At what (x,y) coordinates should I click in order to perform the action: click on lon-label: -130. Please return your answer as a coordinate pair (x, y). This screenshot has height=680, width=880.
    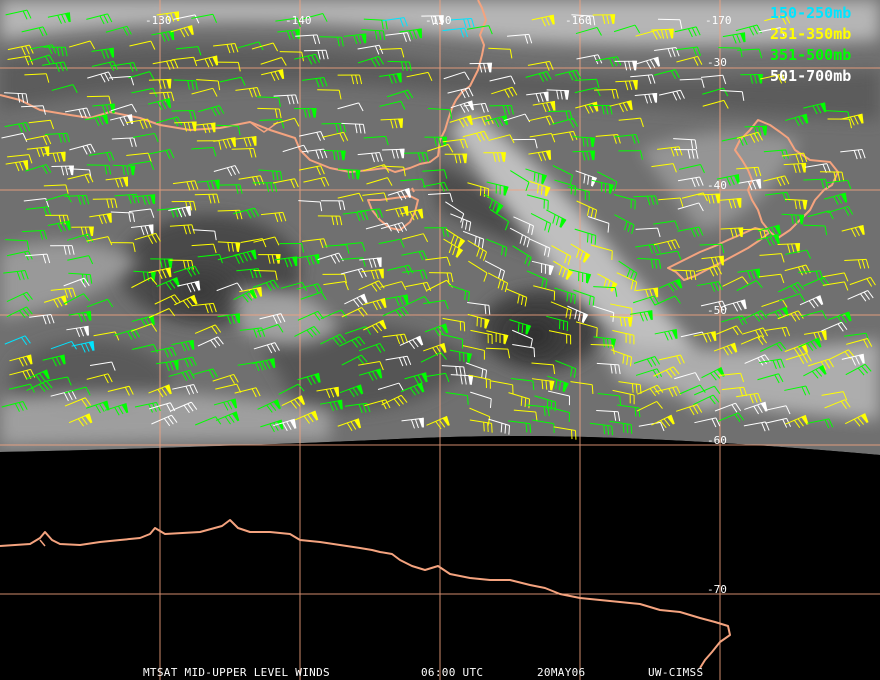
    Looking at the image, I should click on (158, 20).